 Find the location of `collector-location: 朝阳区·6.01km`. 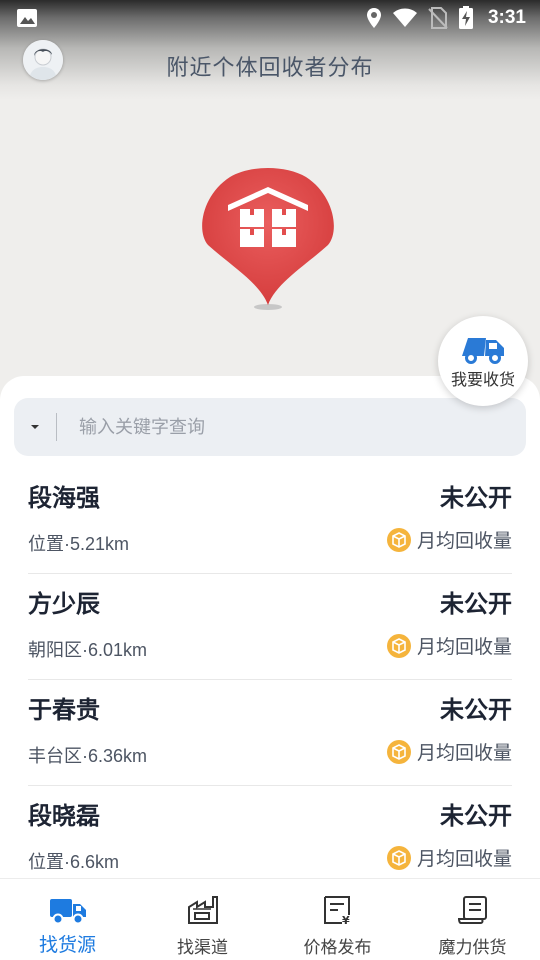

collector-location: 朝阳区·6.01km is located at coordinates (88, 650).